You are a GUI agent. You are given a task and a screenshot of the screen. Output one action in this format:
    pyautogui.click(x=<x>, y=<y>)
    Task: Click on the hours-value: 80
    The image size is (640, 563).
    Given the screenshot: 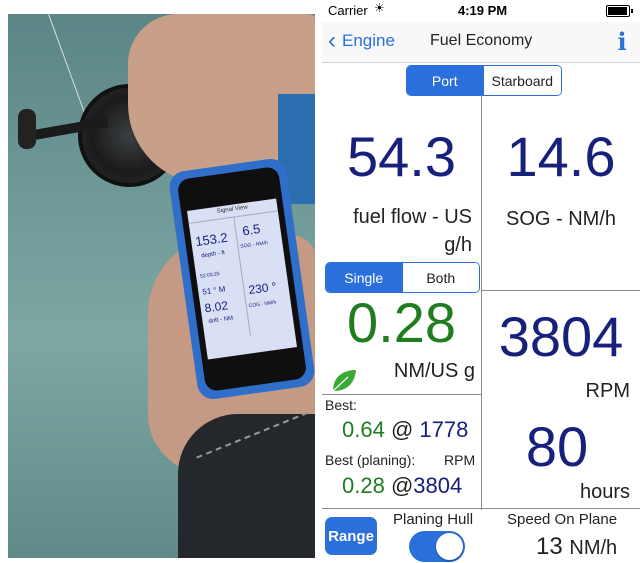 What is the action you would take?
    pyautogui.click(x=557, y=446)
    